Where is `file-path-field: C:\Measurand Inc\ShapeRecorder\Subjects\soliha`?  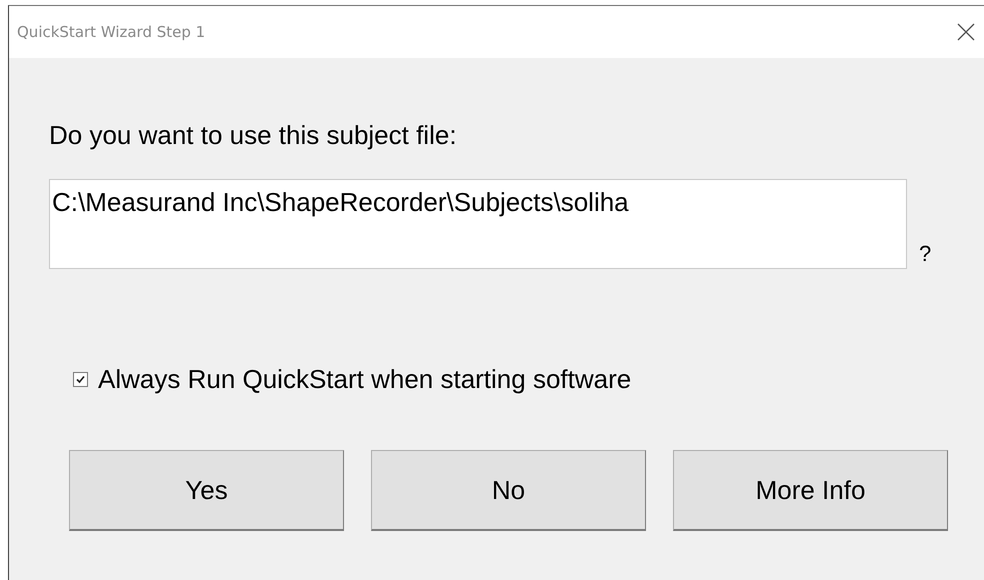 file-path-field: C:\Measurand Inc\ShapeRecorder\Subjects\soliha is located at coordinates (478, 224).